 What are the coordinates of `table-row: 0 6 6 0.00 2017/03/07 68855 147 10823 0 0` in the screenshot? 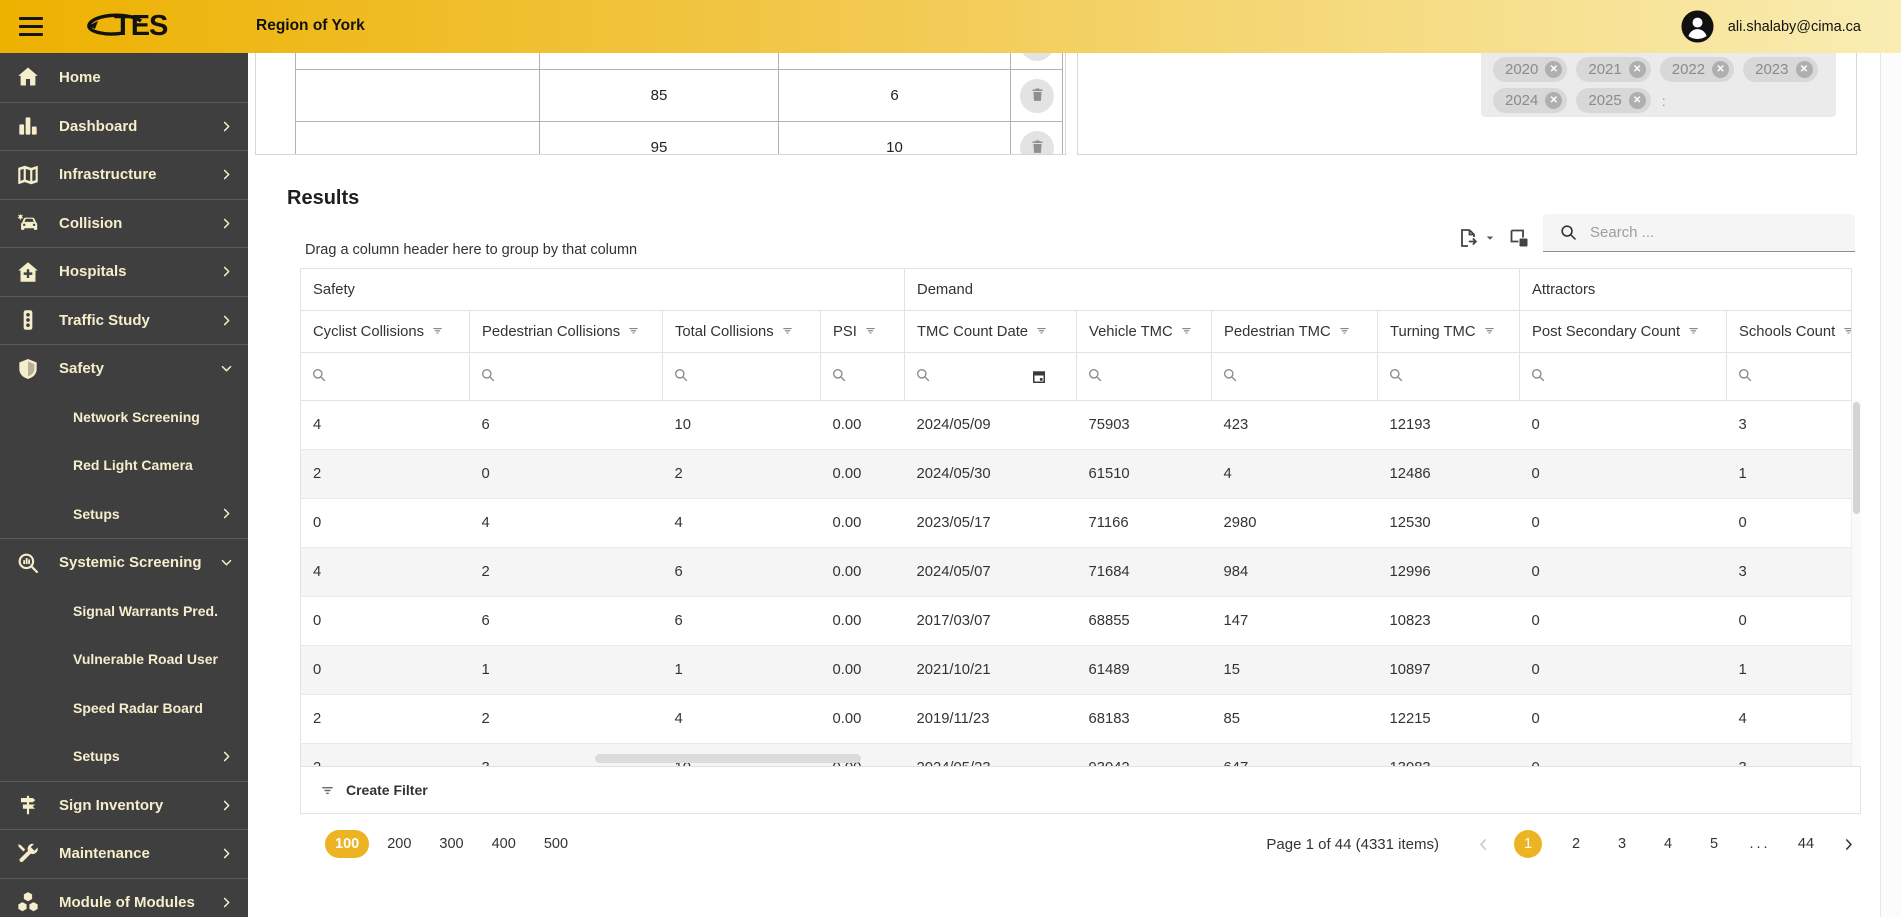 It's located at (1076, 621).